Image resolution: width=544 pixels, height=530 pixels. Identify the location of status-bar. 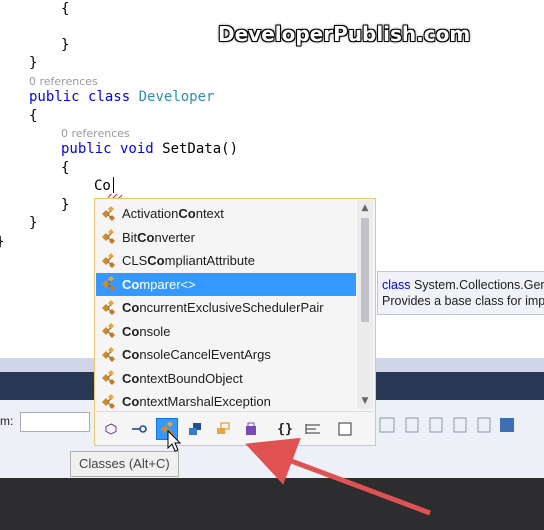
(272, 504).